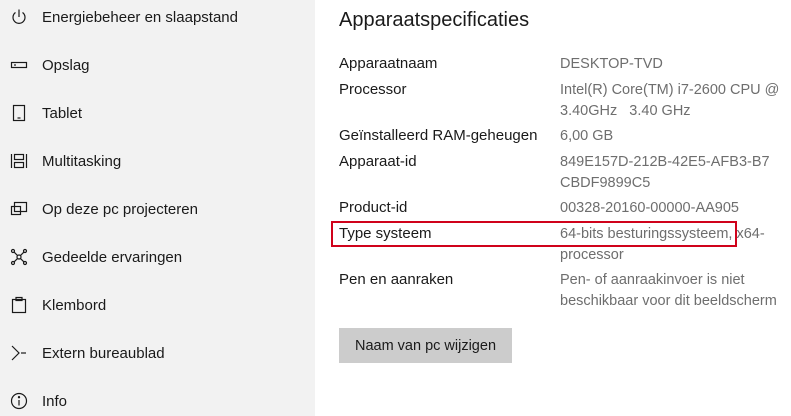 The width and height of the screenshot is (791, 416). Describe the element at coordinates (378, 161) in the screenshot. I see `spec-label-device-id: Apparaat-id` at that location.